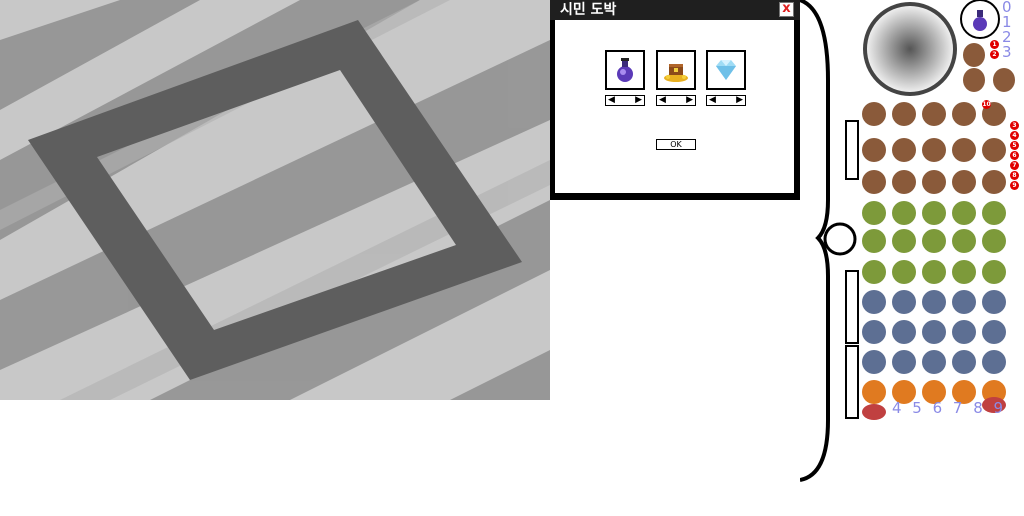  I want to click on badge: 4, so click(1014, 135).